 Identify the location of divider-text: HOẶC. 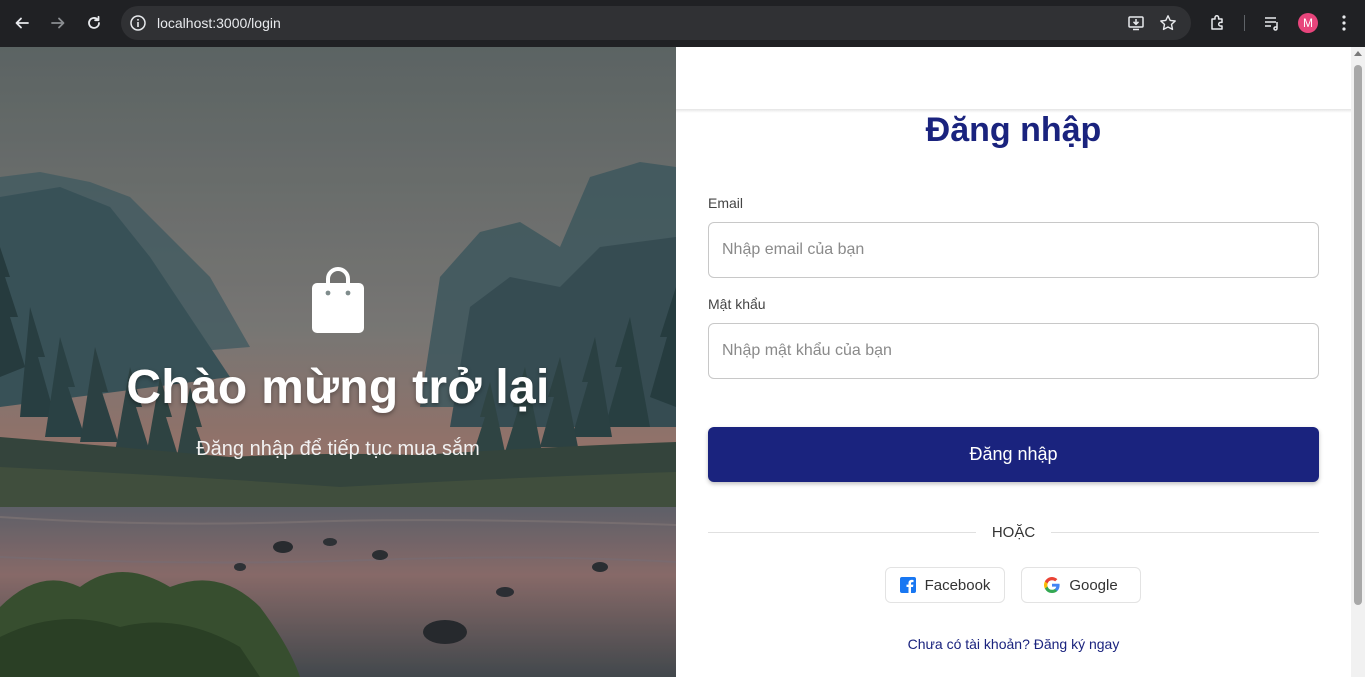
(1013, 532).